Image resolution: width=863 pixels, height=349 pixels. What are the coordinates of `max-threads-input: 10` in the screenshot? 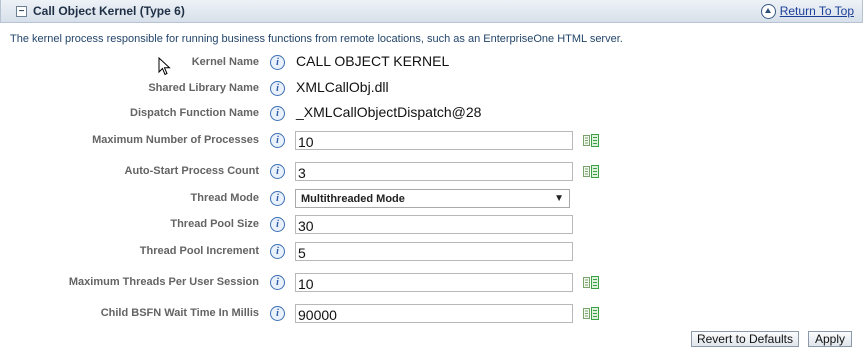 It's located at (434, 282).